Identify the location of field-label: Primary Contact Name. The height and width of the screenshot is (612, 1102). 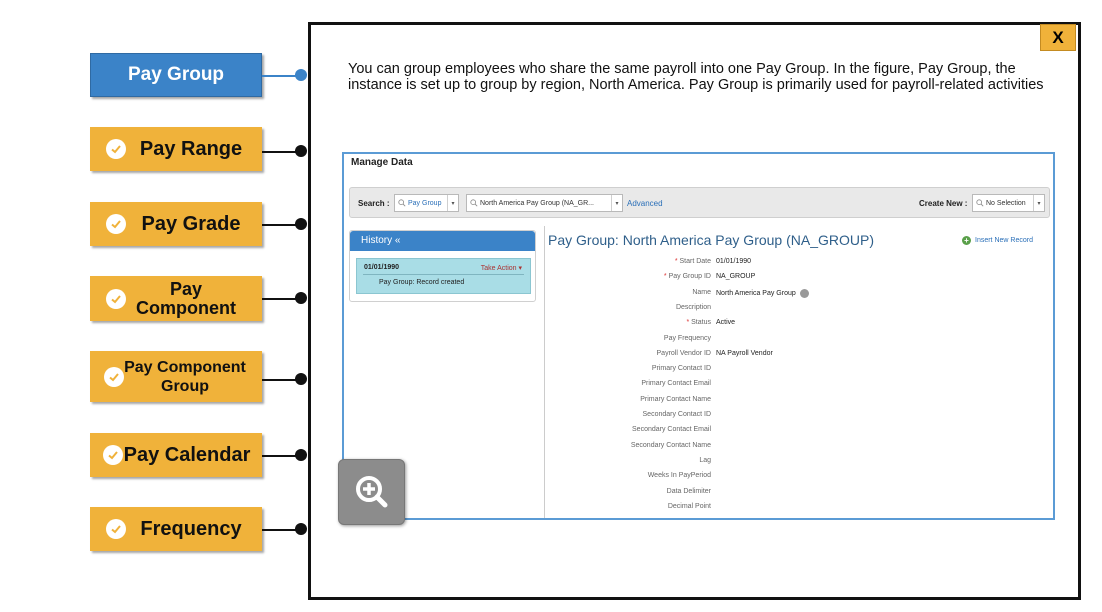
(675, 399).